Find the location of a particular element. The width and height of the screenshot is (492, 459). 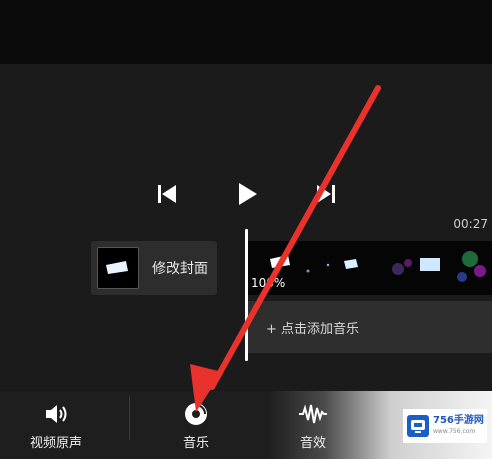

original-sound-label: 视频原声 is located at coordinates (55, 443).